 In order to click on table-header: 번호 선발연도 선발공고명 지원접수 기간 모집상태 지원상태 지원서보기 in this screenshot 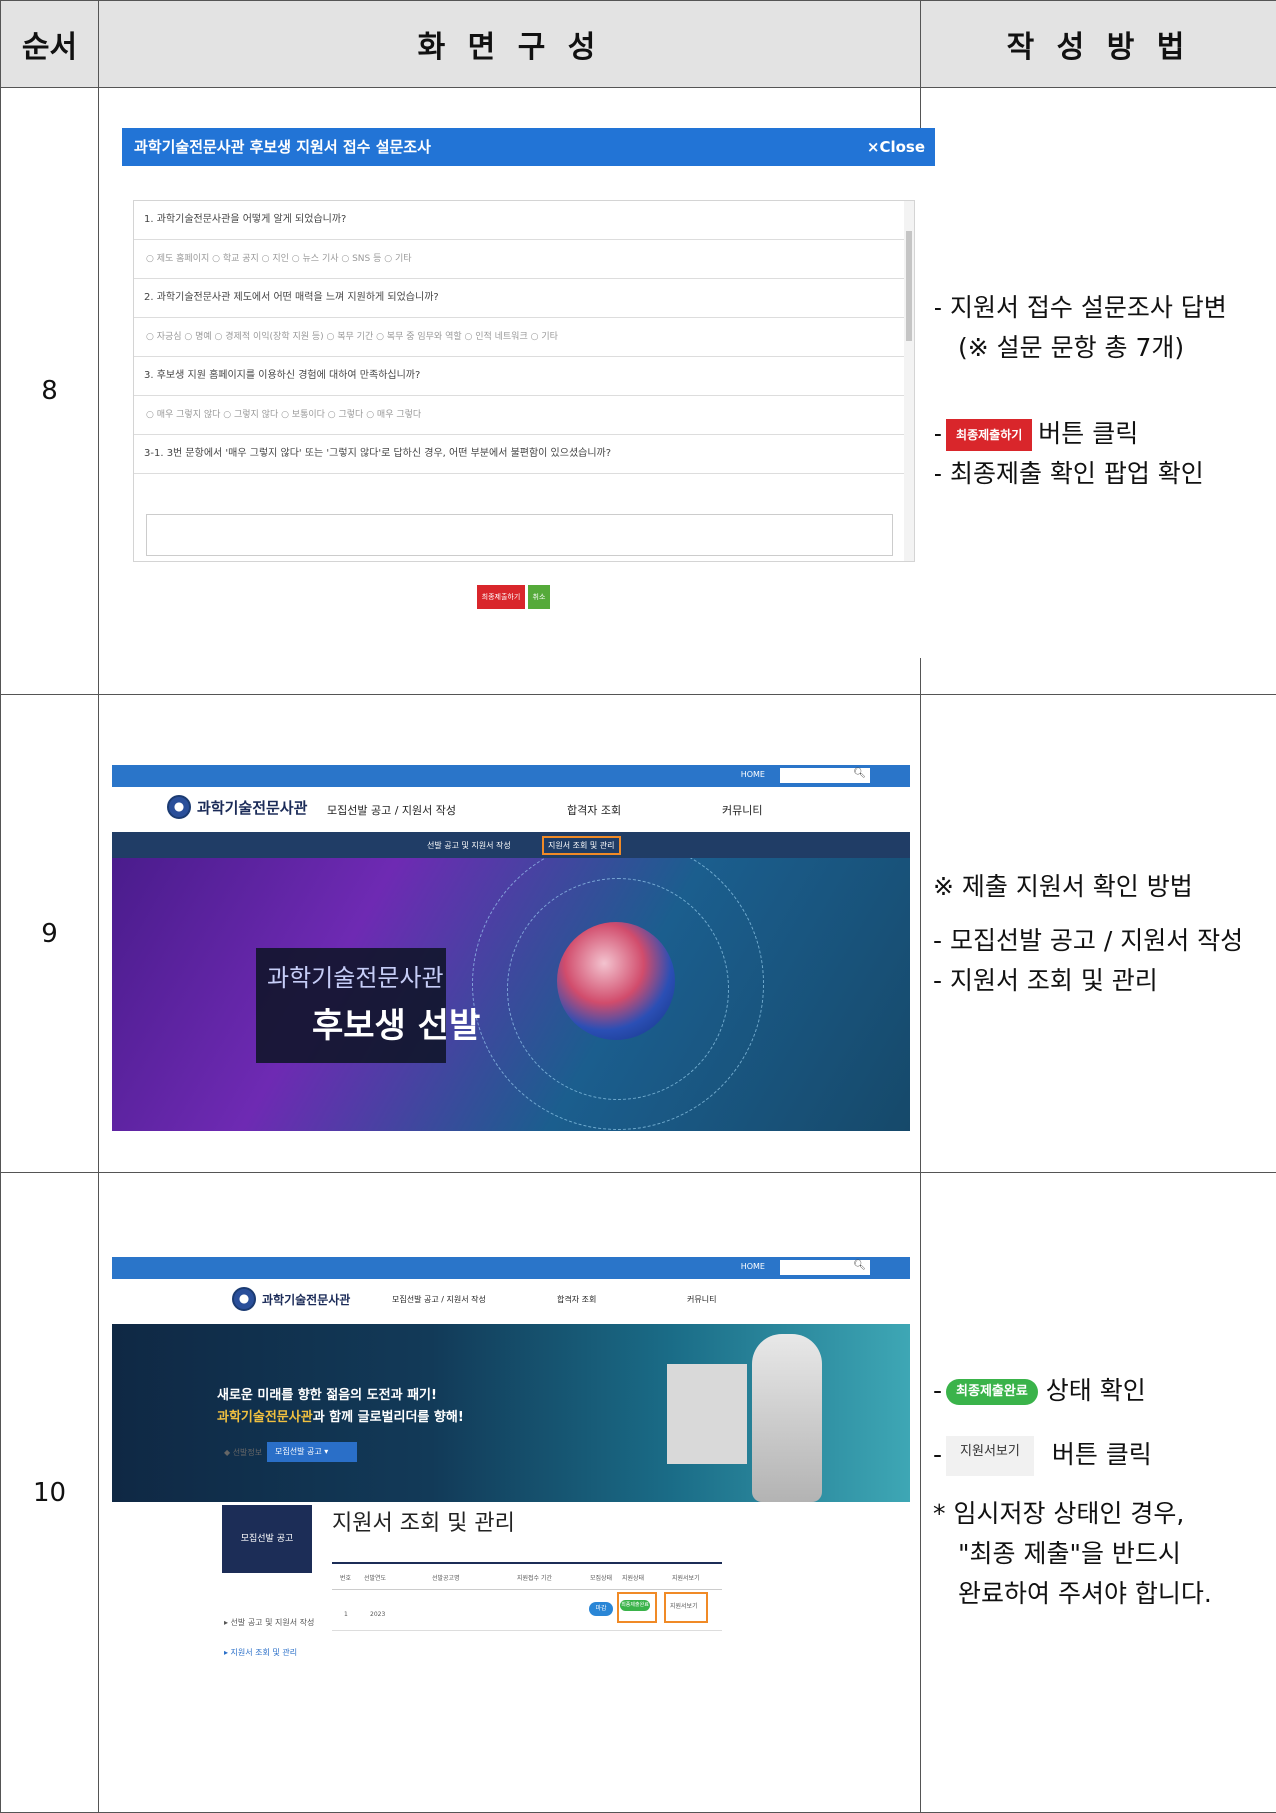, I will do `click(527, 1576)`.